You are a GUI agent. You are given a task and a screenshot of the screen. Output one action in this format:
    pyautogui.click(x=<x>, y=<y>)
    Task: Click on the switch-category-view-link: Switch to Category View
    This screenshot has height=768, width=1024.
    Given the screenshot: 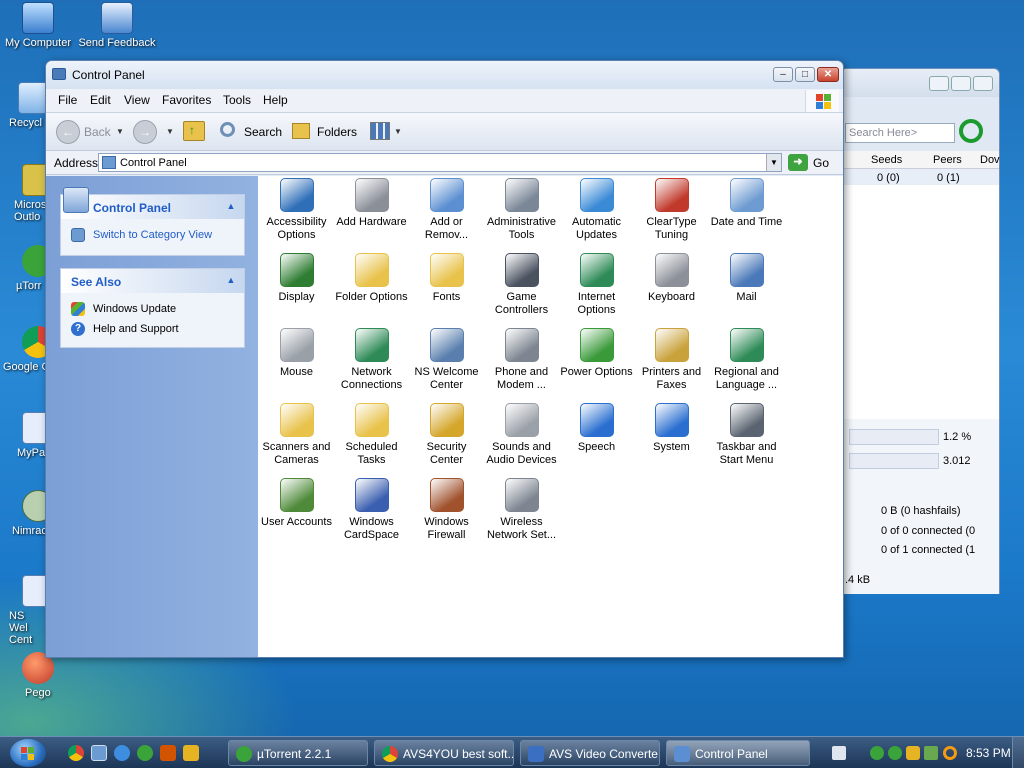 What is the action you would take?
    pyautogui.click(x=152, y=235)
    